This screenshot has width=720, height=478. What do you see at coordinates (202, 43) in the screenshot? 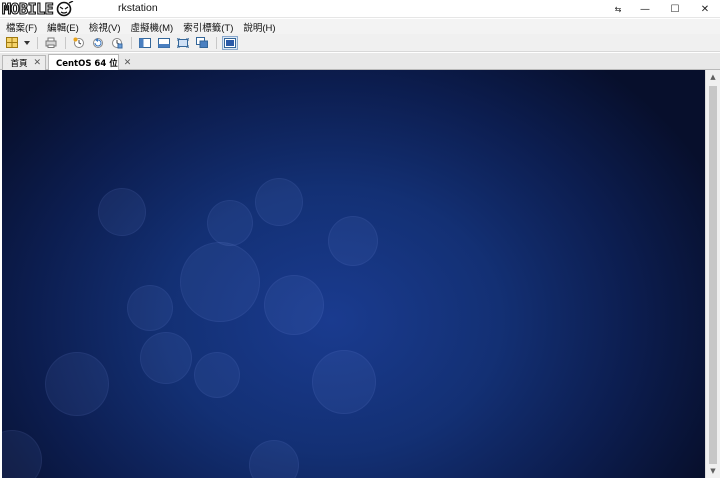
I see `unity-icon` at bounding box center [202, 43].